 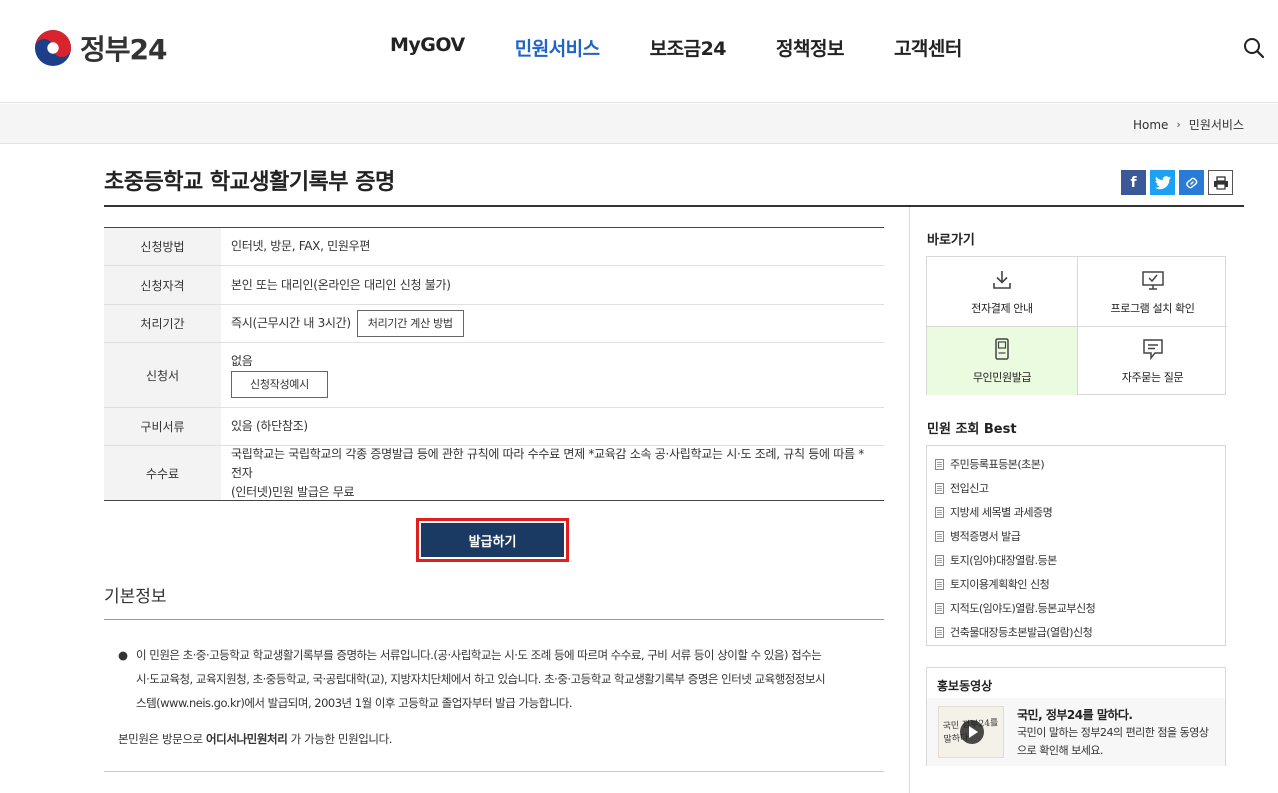 I want to click on best-item-label: 토지이용계획확인 신청, so click(x=1000, y=584).